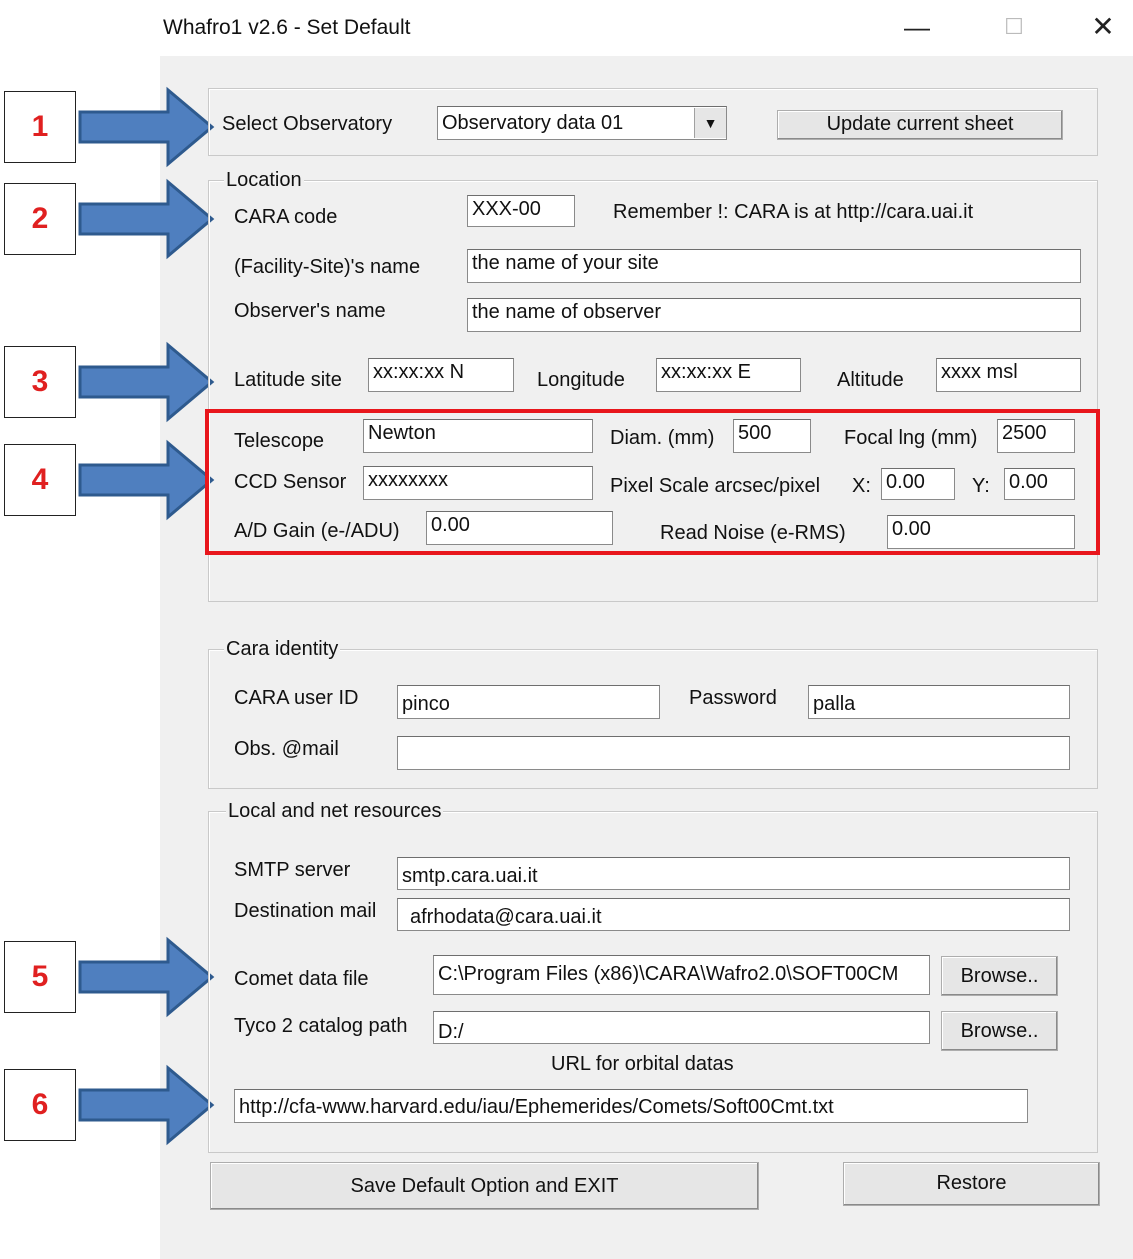  I want to click on browse-comet-button: Browse.., so click(999, 976).